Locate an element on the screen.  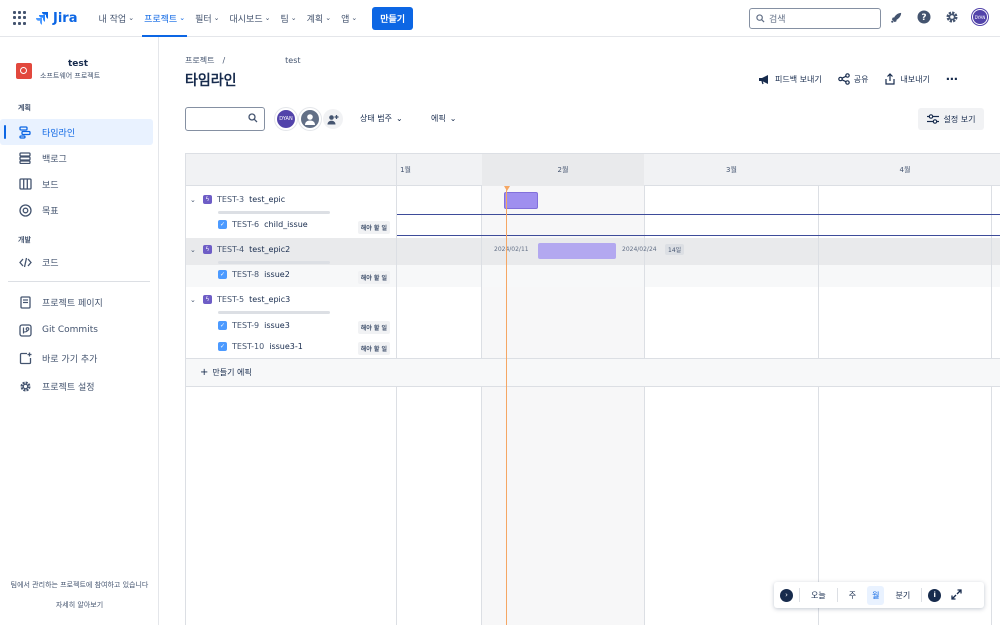
sidebar: test 소프트웨어 프로젝트 계획 타임라인 백로그 보드 목표 개발 코드 is located at coordinates (79, 331).